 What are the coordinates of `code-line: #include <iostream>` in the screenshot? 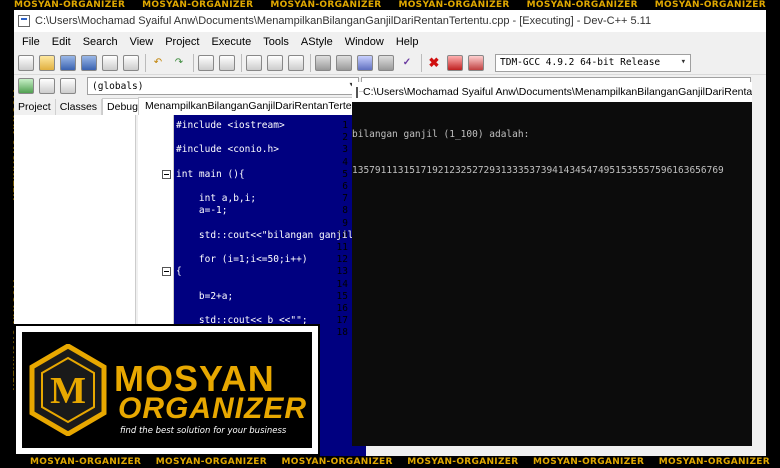 It's located at (230, 125).